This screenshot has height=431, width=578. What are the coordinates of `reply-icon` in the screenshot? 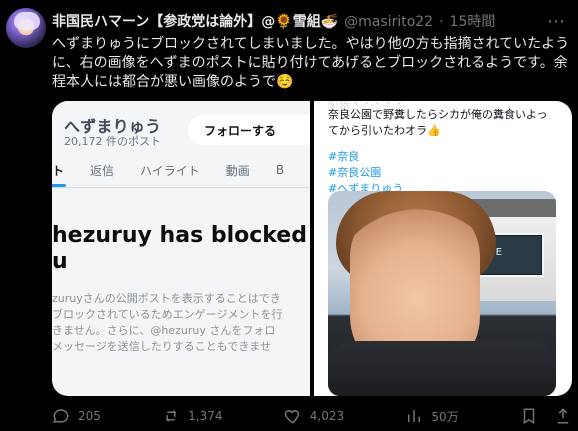 It's located at (61, 416).